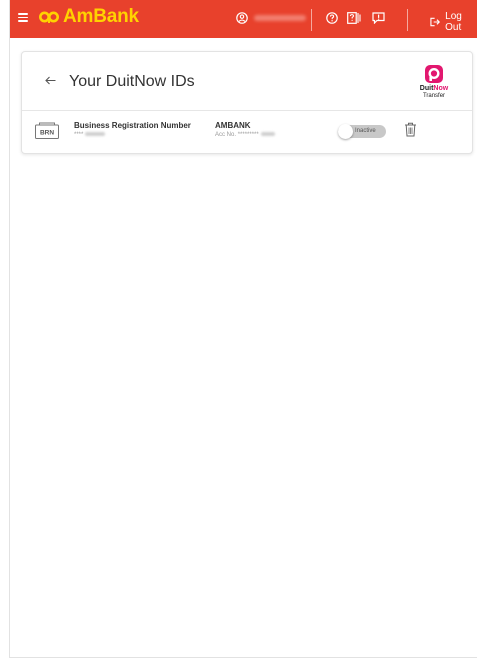 The height and width of the screenshot is (658, 477). What do you see at coordinates (378, 18) in the screenshot?
I see `feedback-icon` at bounding box center [378, 18].